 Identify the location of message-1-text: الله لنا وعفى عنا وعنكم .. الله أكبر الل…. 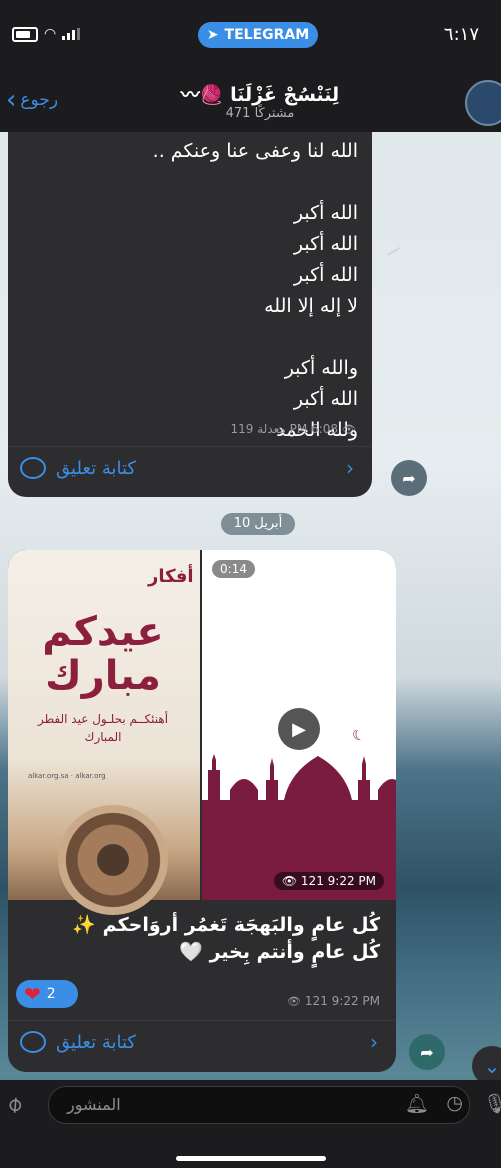
(255, 291).